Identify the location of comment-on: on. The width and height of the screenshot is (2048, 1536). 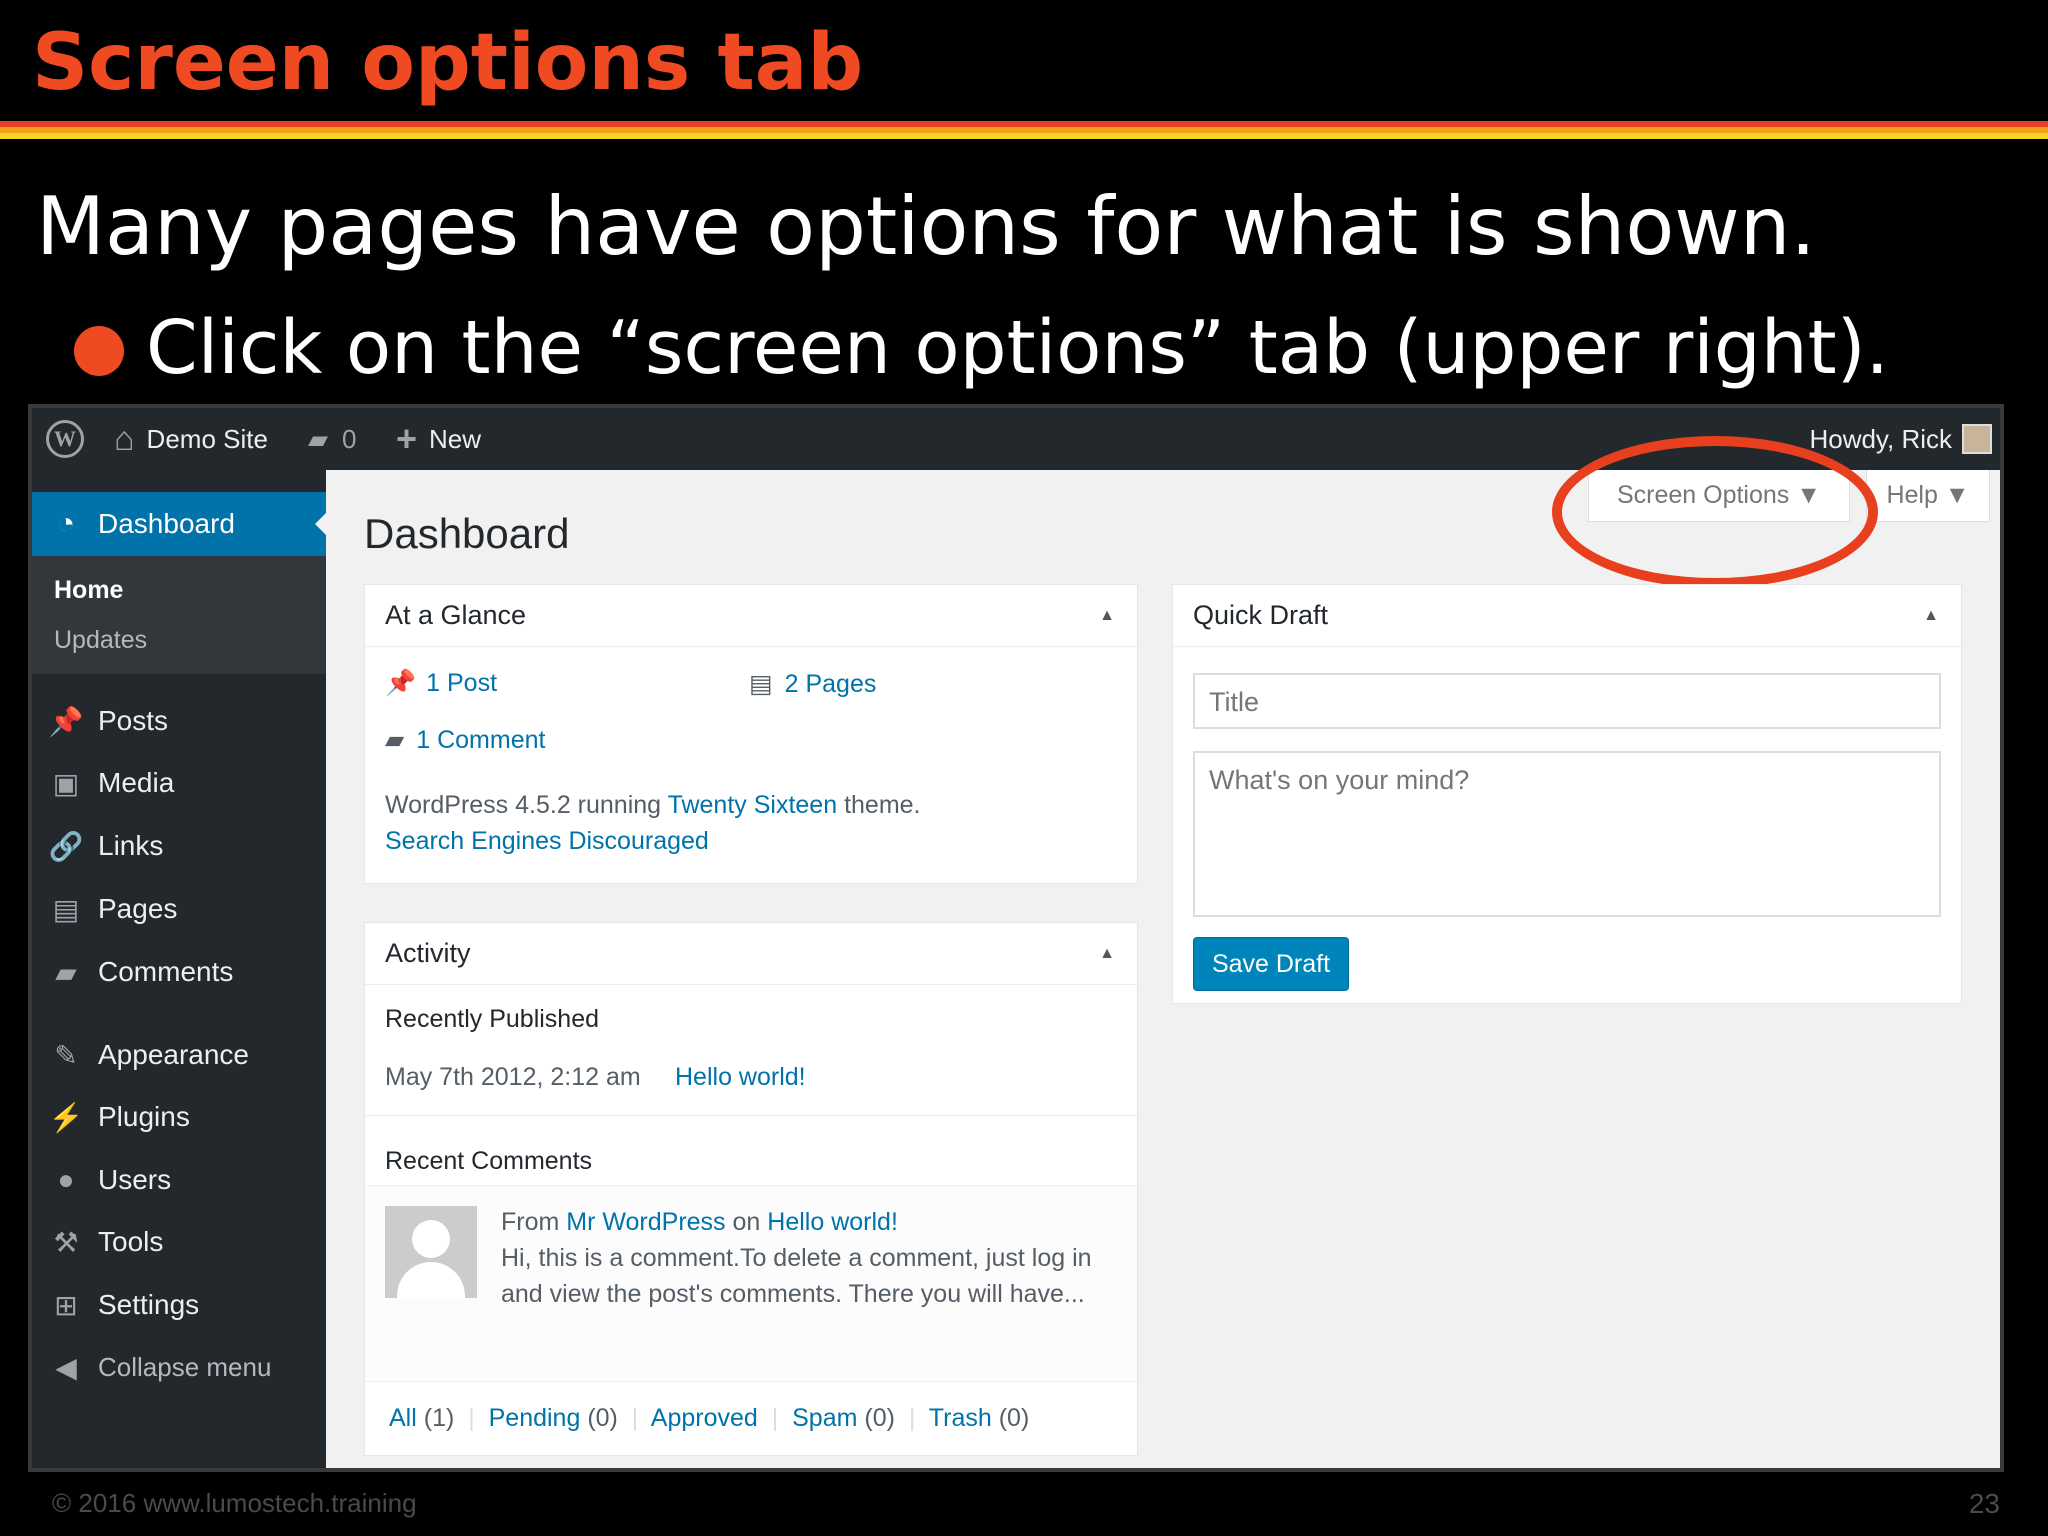
(746, 1222).